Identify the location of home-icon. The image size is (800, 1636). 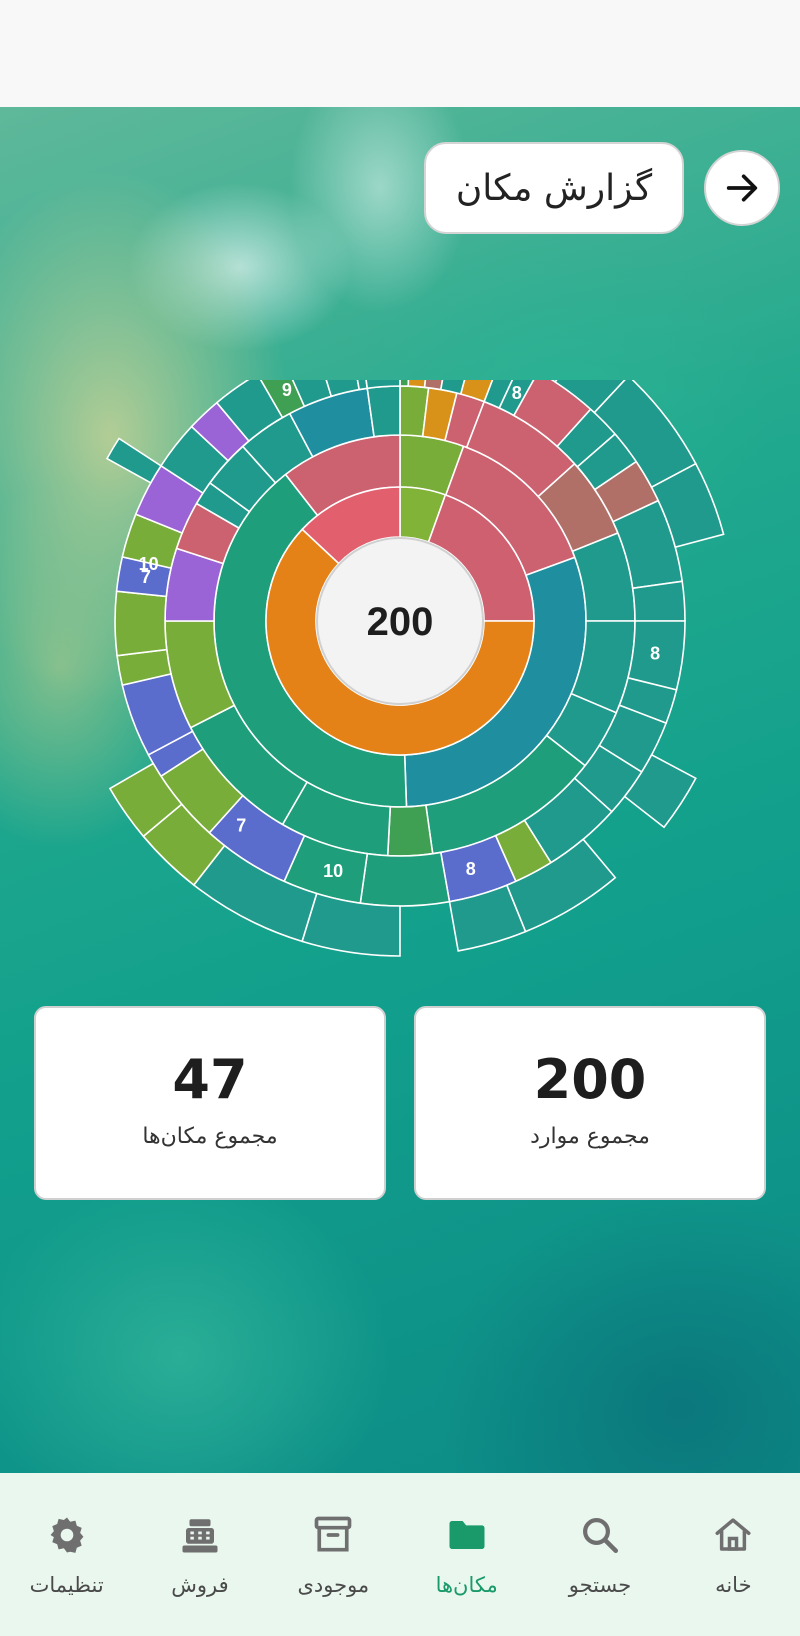
(733, 1534).